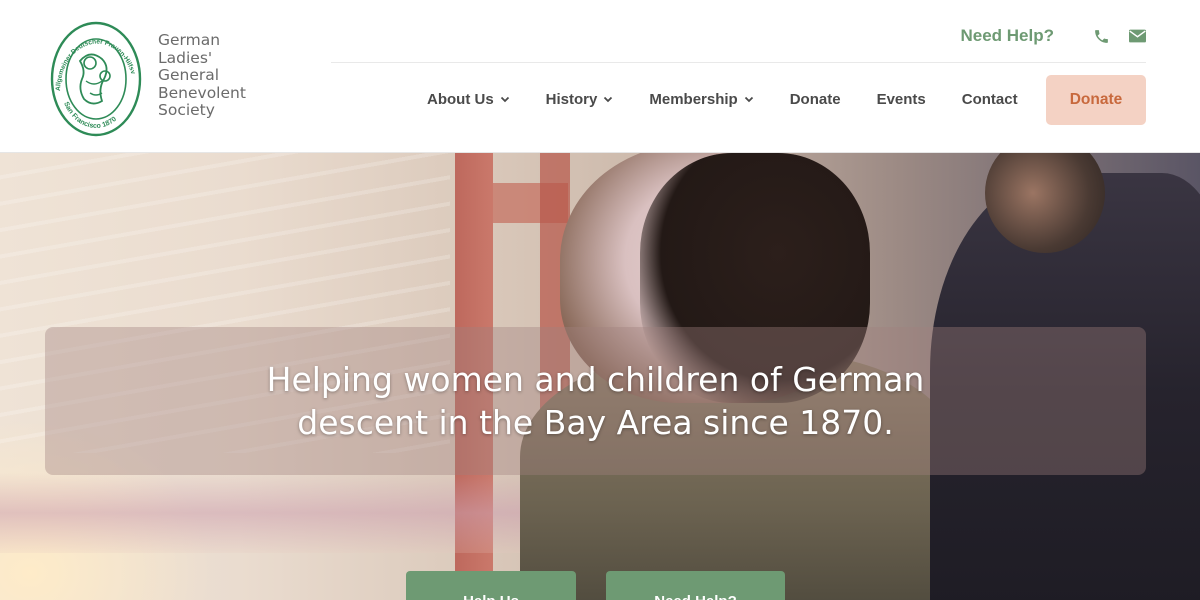  What do you see at coordinates (738, 62) in the screenshot?
I see `header-divider` at bounding box center [738, 62].